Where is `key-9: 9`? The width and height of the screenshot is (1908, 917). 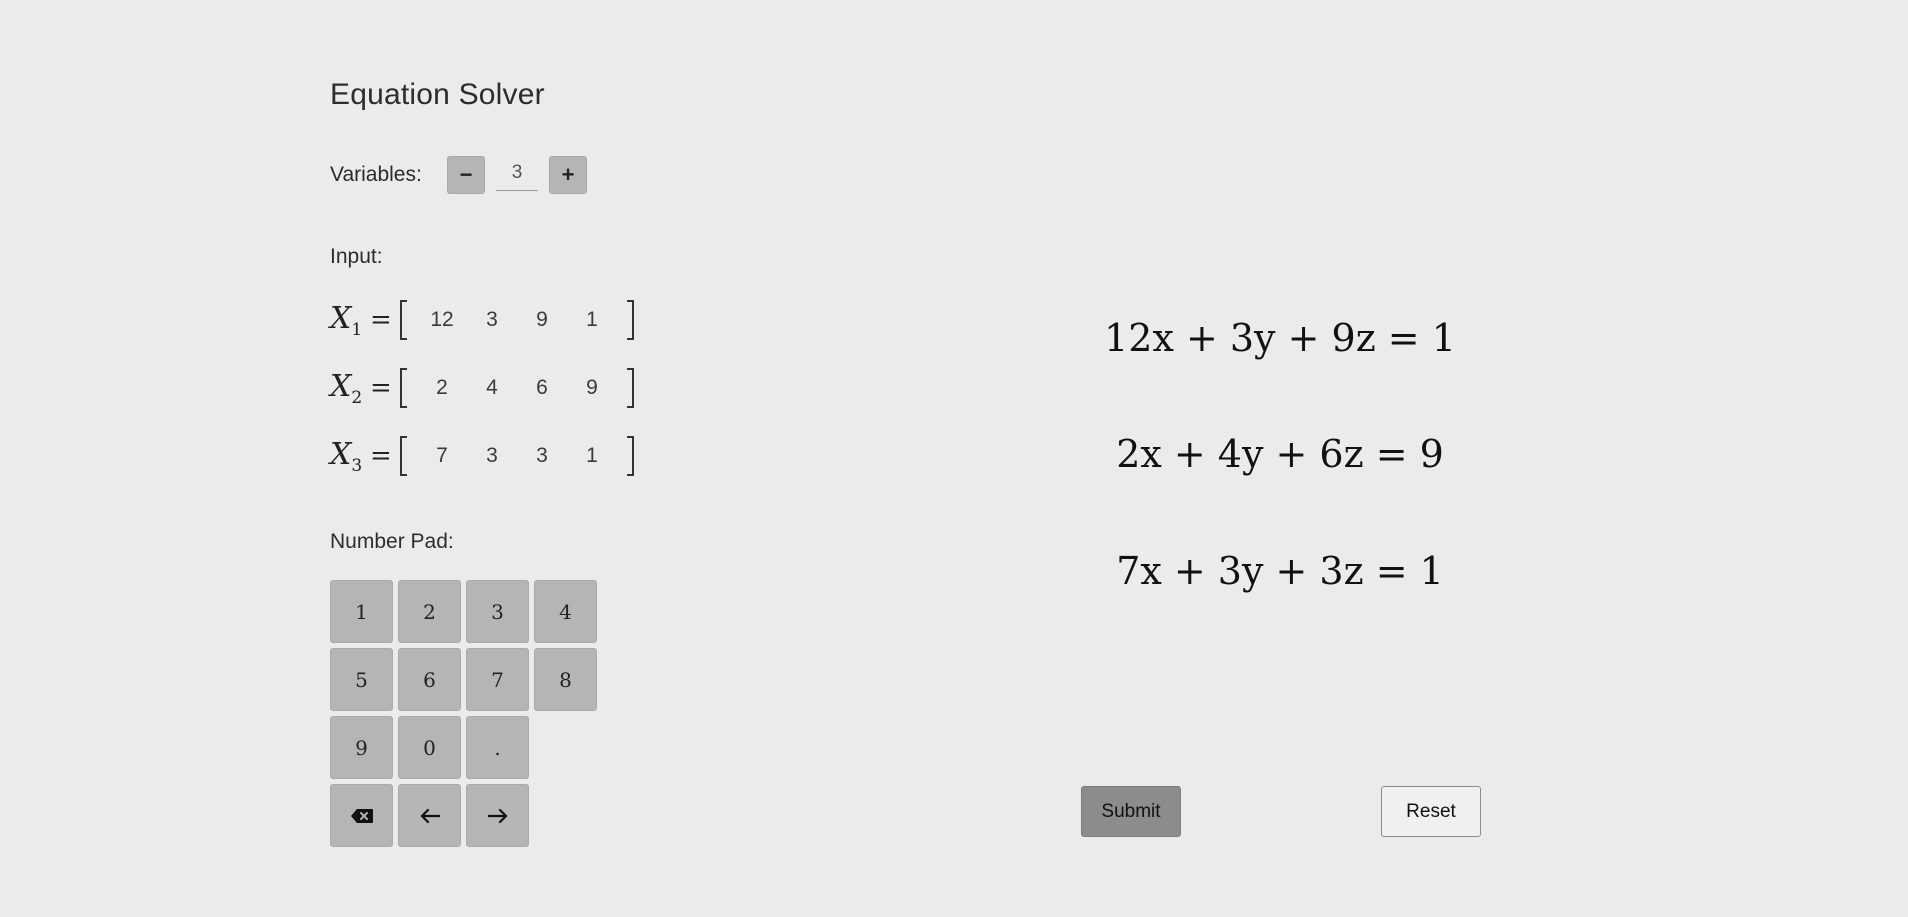 key-9: 9 is located at coordinates (361, 747).